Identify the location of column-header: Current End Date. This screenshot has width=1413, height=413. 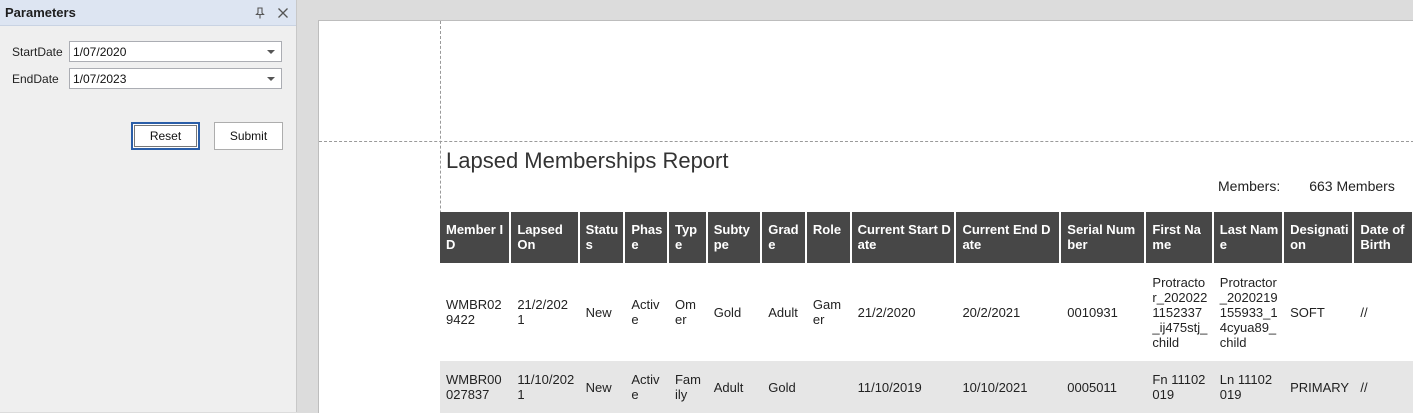
(1008, 237).